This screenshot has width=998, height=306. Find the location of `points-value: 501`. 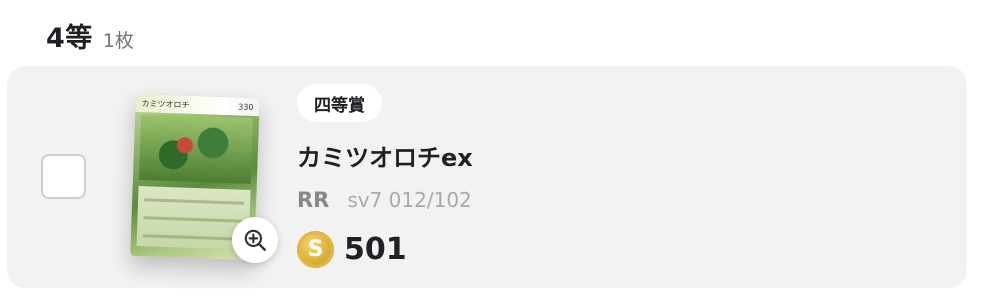

points-value: 501 is located at coordinates (375, 249).